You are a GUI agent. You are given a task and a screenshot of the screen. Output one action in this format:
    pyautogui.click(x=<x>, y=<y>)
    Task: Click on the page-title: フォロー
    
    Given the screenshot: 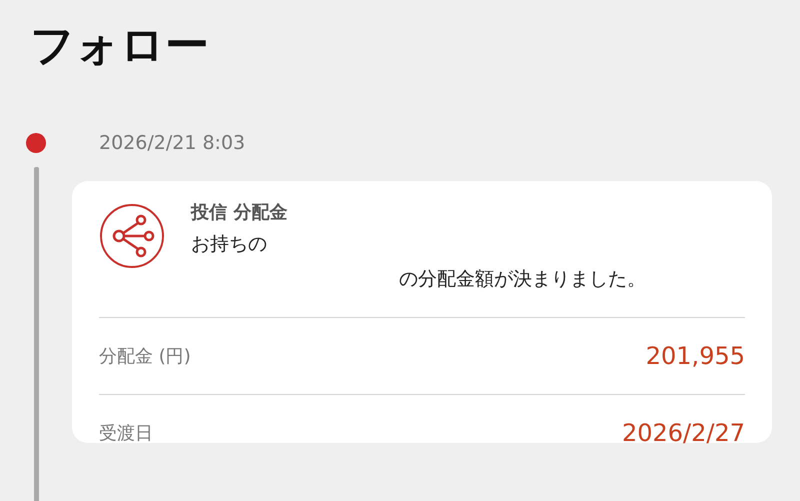 What is the action you would take?
    pyautogui.click(x=119, y=46)
    